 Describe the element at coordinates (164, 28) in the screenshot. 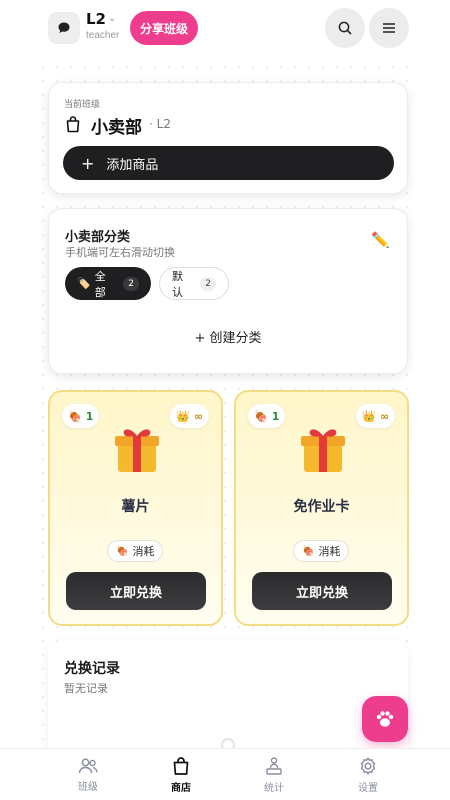

I see `share-class-button: 分享班级` at that location.